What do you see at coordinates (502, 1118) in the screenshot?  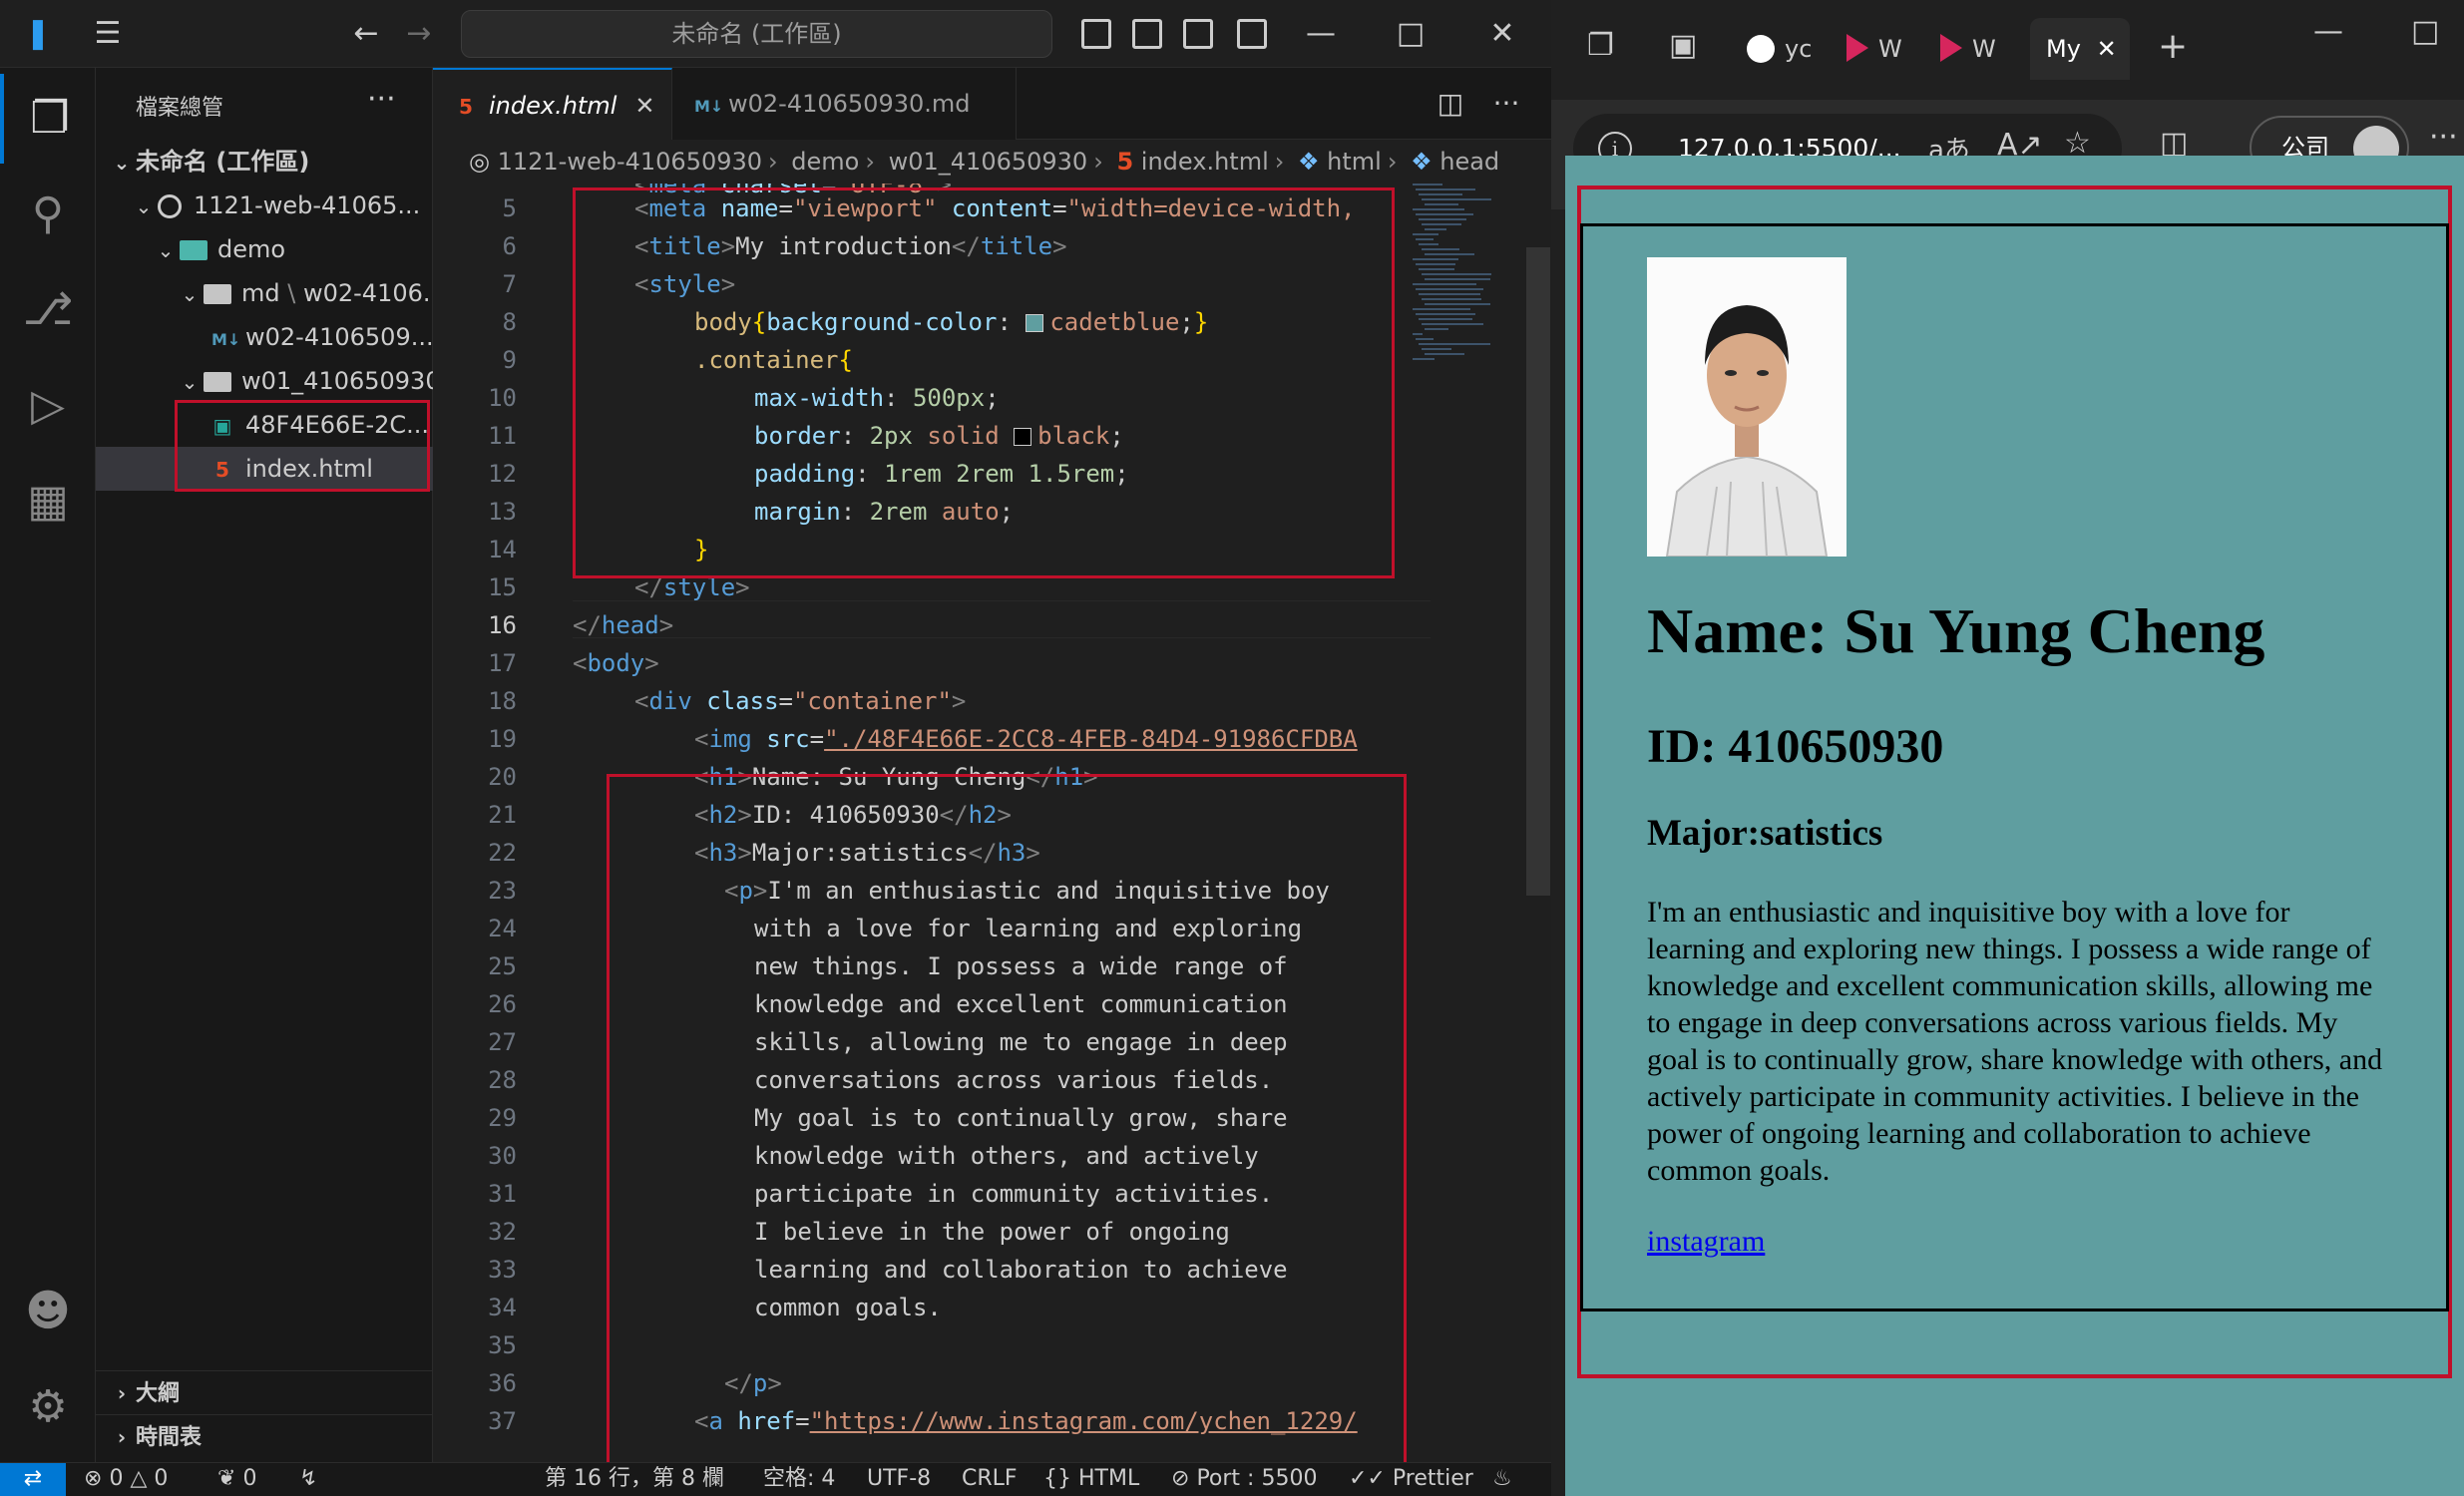 I see `line-number: 29` at bounding box center [502, 1118].